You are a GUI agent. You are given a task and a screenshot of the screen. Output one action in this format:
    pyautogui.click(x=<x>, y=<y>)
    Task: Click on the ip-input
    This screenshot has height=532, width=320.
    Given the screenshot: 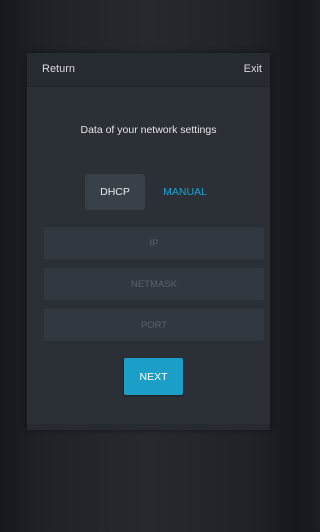 What is the action you would take?
    pyautogui.click(x=154, y=243)
    